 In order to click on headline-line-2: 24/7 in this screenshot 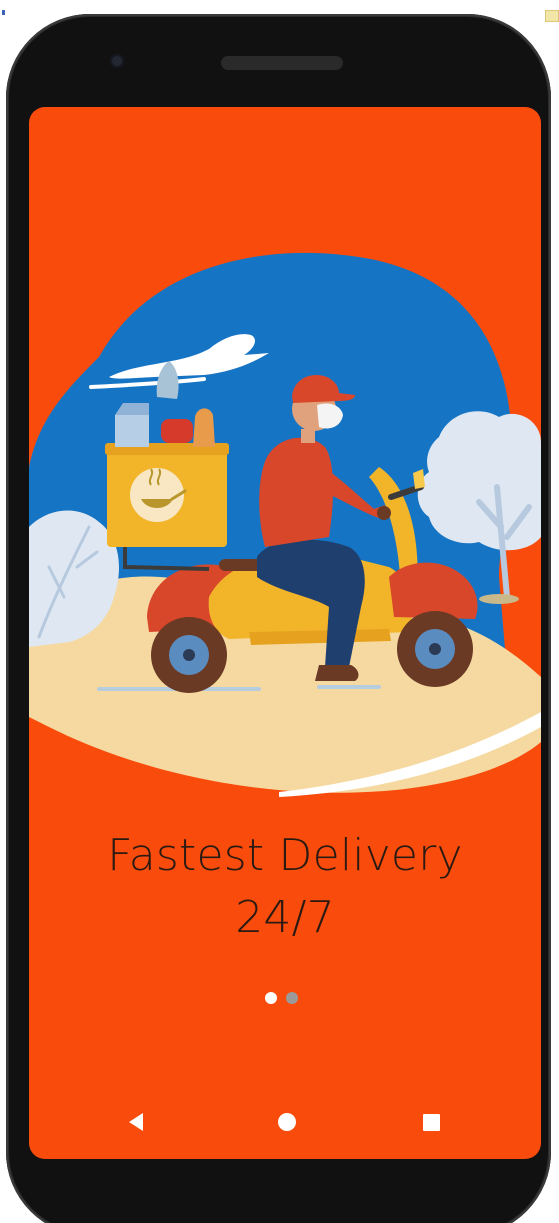, I will do `click(285, 917)`.